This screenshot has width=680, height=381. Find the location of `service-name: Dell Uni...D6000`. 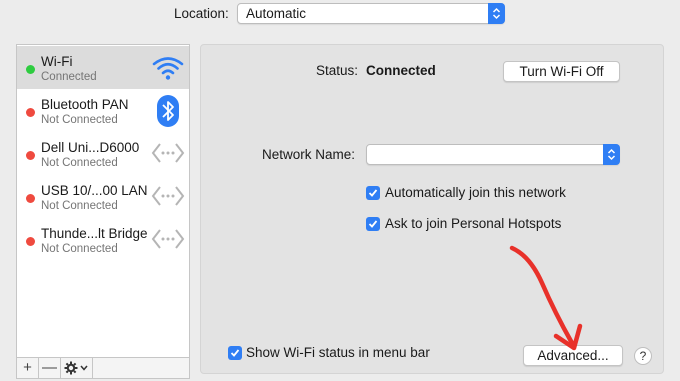

service-name: Dell Uni...D6000 is located at coordinates (90, 147).